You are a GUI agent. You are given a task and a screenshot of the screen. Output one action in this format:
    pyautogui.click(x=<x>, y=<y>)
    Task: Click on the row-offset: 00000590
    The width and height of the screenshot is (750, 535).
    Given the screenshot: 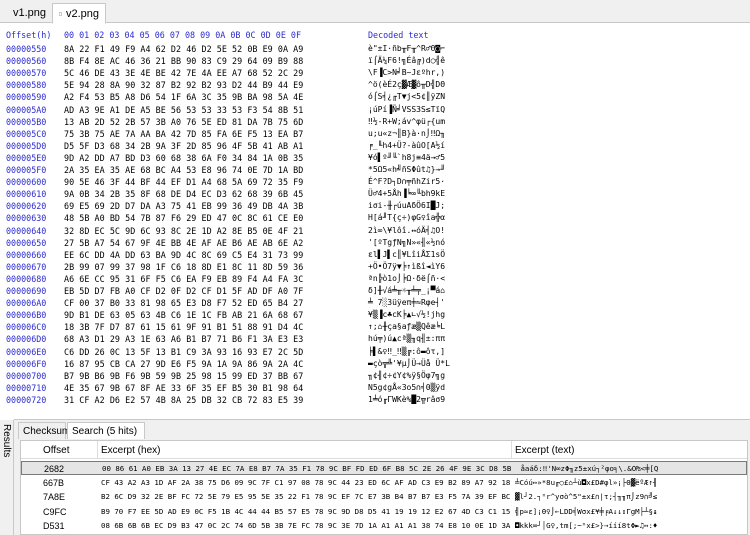 What is the action you would take?
    pyautogui.click(x=26, y=97)
    